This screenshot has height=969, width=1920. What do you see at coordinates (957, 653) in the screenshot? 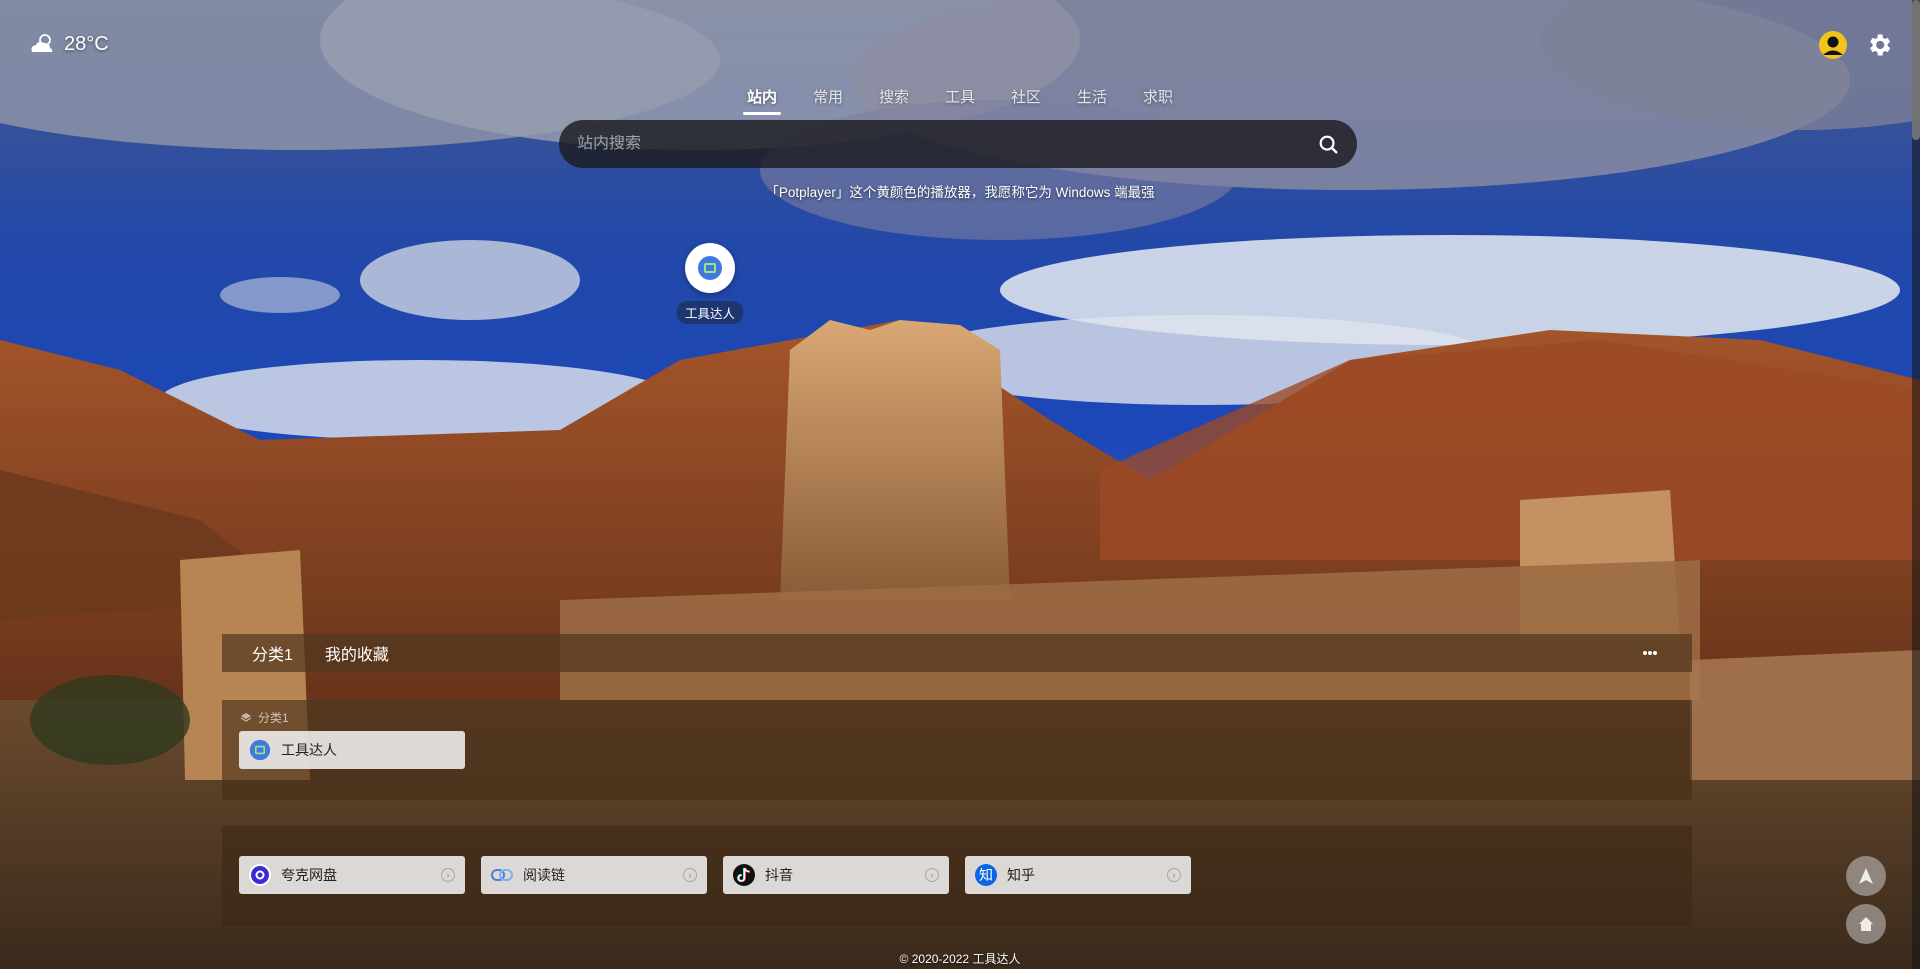
I see `favorites-header: 分类1 我的收藏` at bounding box center [957, 653].